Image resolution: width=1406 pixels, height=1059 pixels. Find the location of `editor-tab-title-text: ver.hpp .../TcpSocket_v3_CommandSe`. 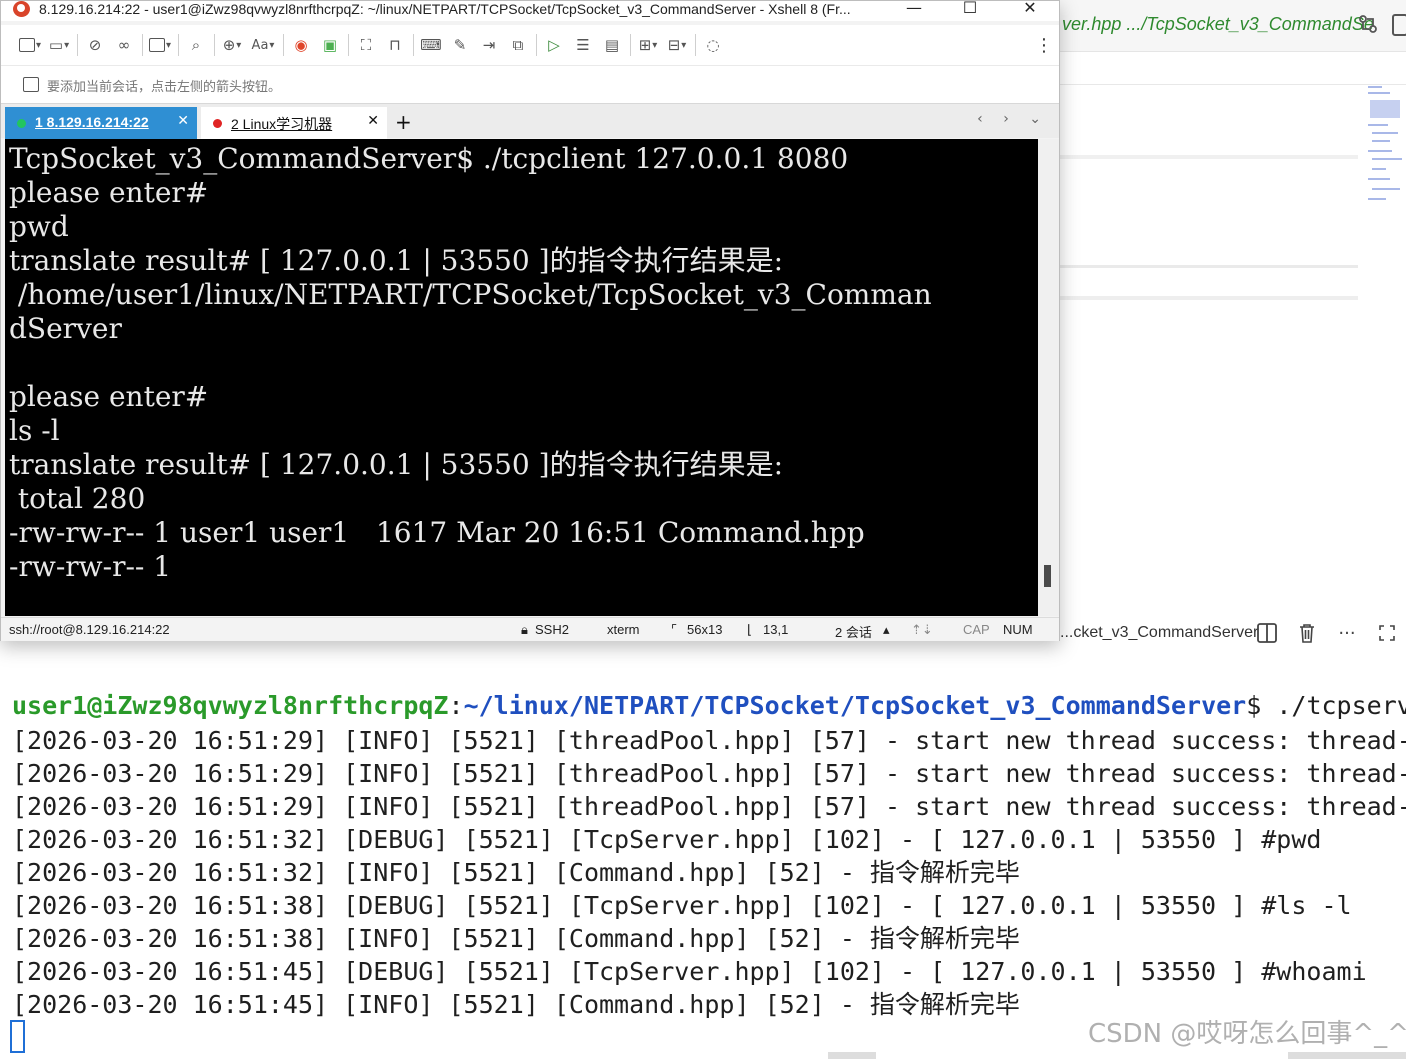

editor-tab-title-text: ver.hpp .../TcpSocket_v3_CommandSe is located at coordinates (1218, 24).